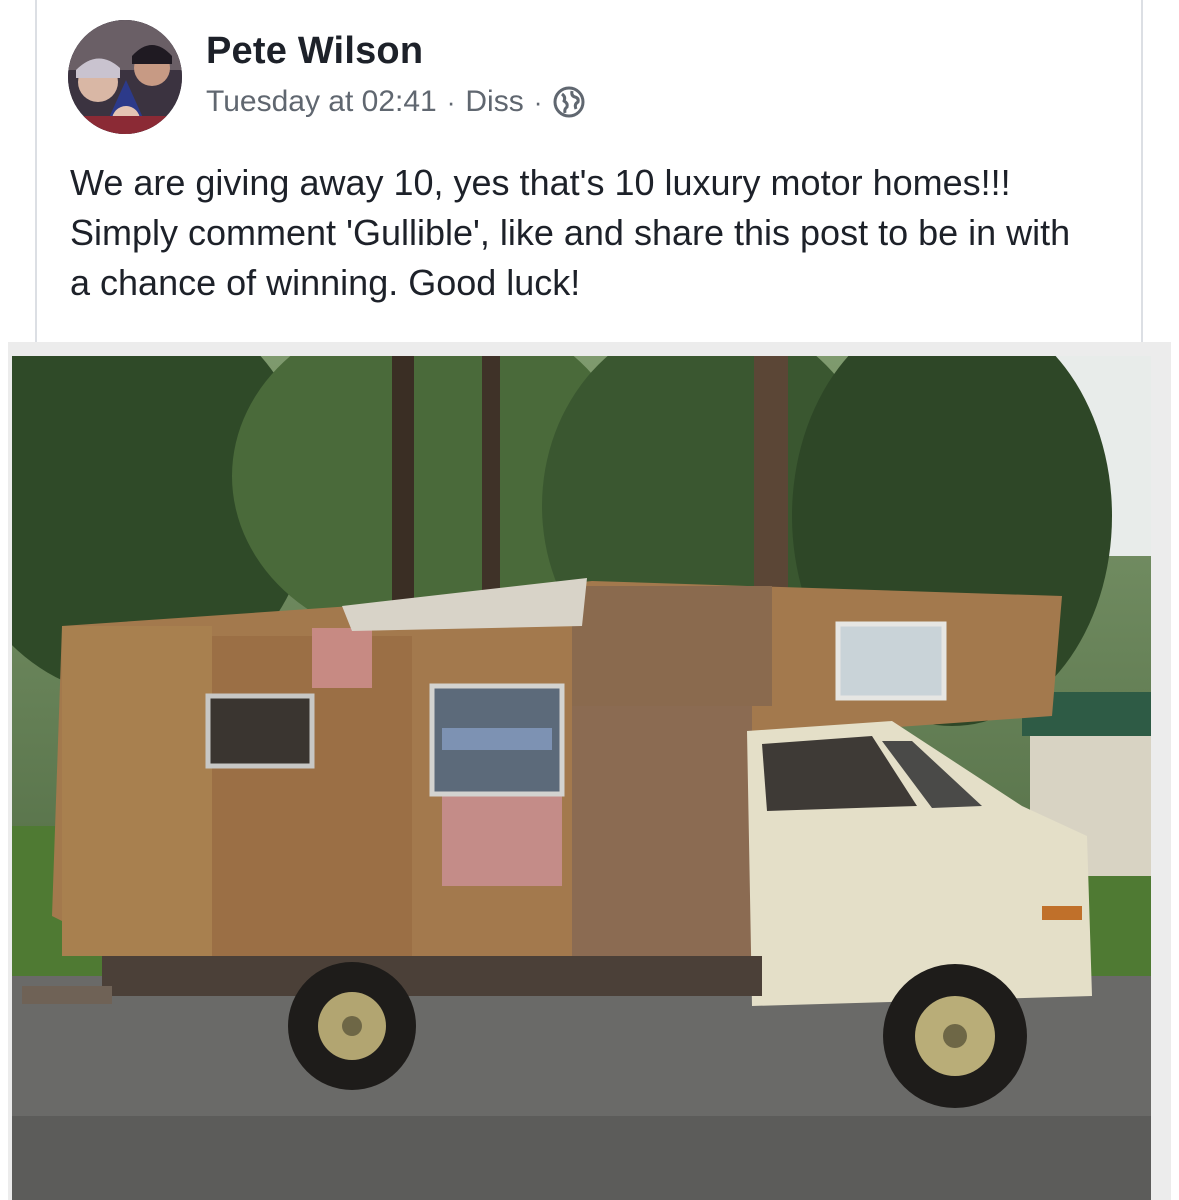 The width and height of the screenshot is (1179, 1200). I want to click on post-meta: Tuesday at 02:41 · Diss ·, so click(396, 102).